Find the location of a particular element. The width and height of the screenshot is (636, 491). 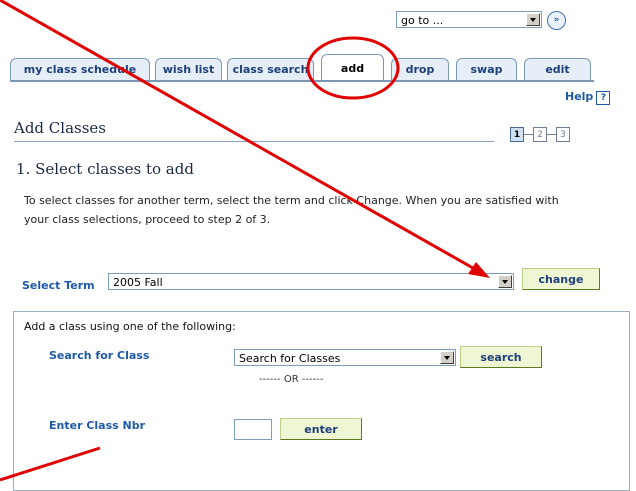

annotation-circle is located at coordinates (353, 68).